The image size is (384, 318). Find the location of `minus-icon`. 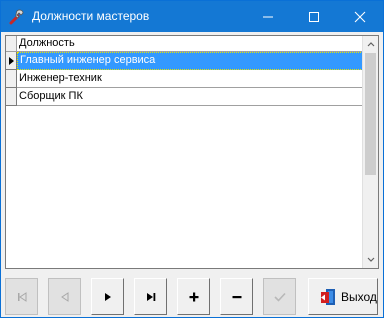

minus-icon is located at coordinates (236, 296).